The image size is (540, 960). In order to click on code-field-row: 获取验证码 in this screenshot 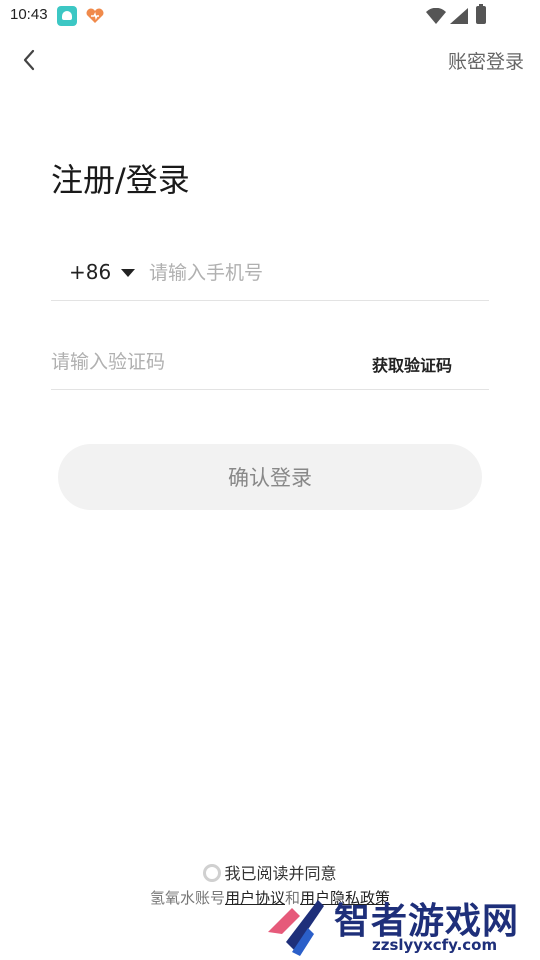, I will do `click(270, 365)`.